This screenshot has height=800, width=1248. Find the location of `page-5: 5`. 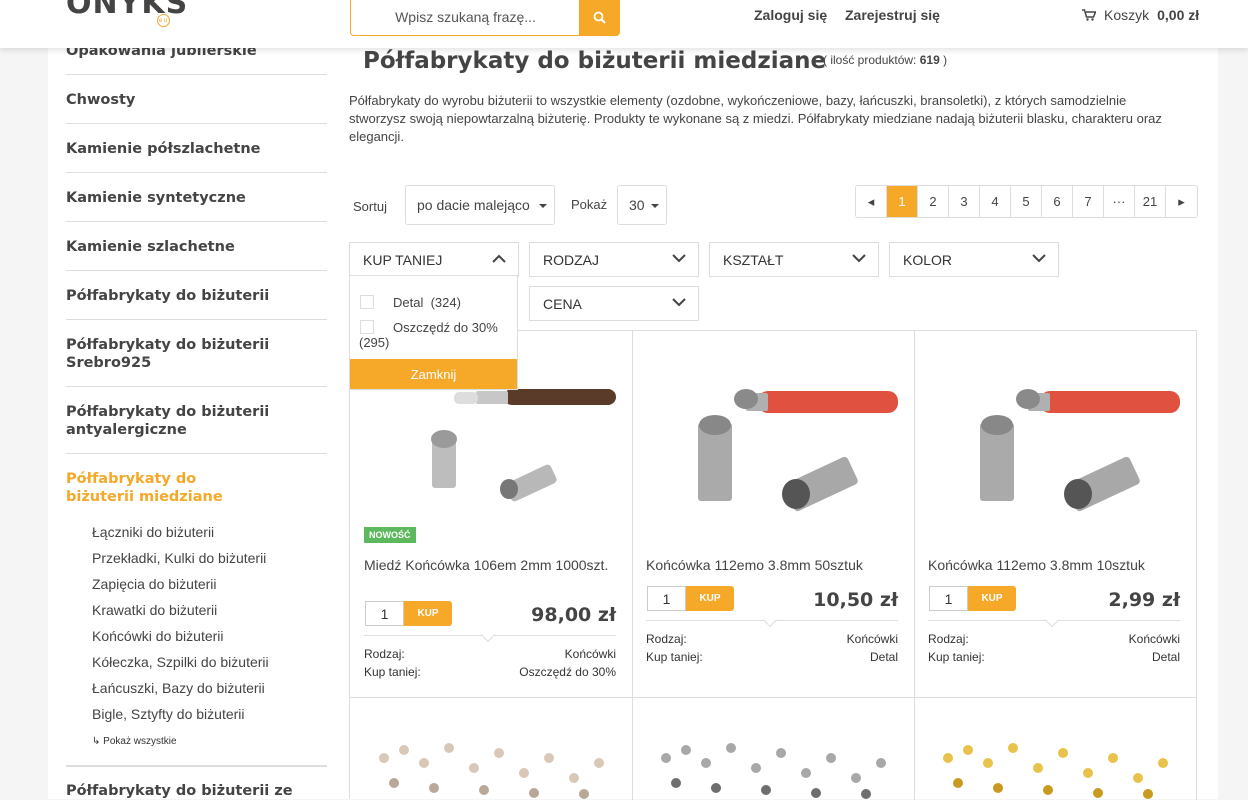

page-5: 5 is located at coordinates (1026, 201).